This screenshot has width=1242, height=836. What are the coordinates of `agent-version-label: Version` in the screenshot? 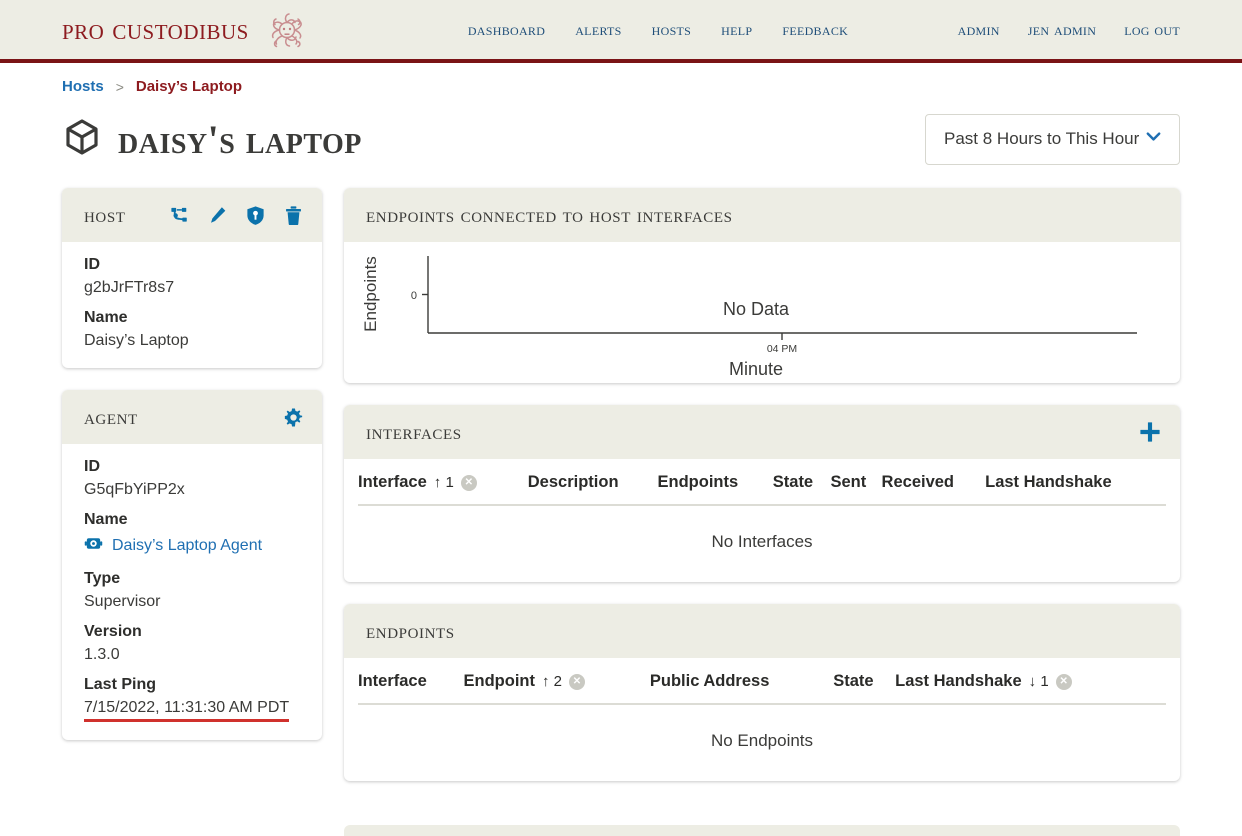 It's located at (113, 631).